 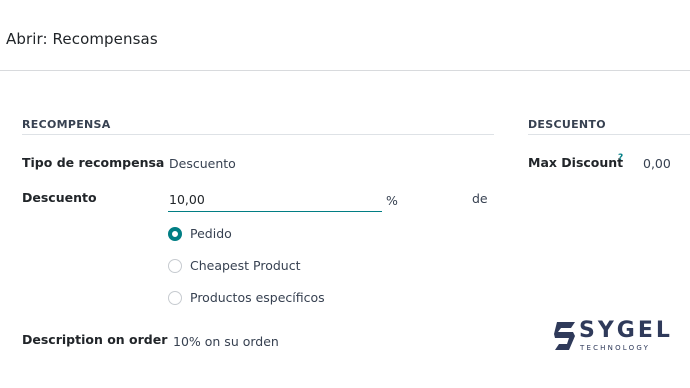 What do you see at coordinates (626, 330) in the screenshot?
I see `sygel-logo-word: SYGEL` at bounding box center [626, 330].